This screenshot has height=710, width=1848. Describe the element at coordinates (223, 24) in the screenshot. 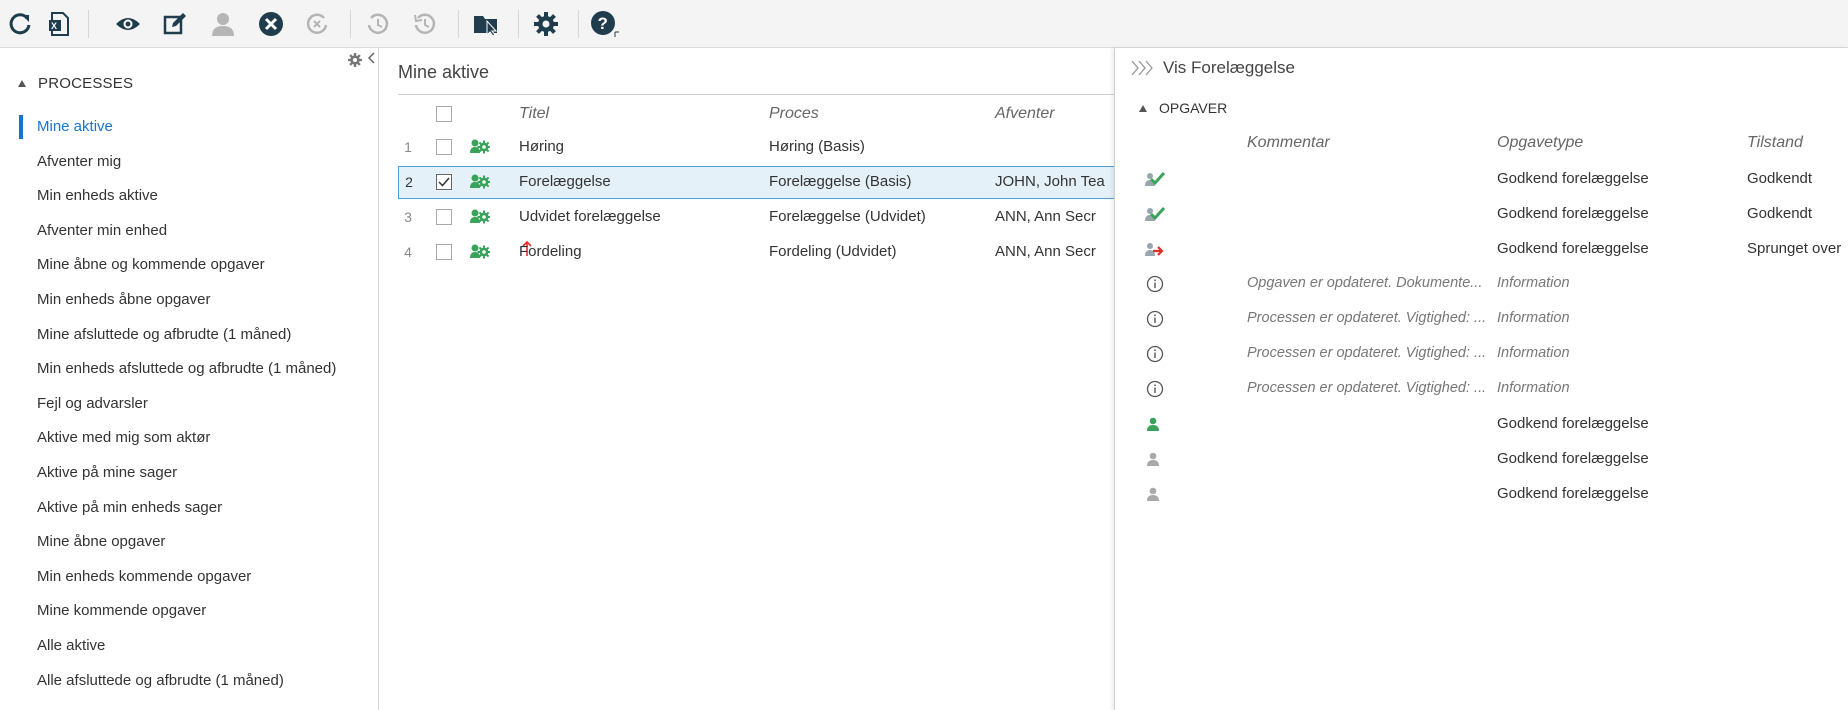

I see `user-icon` at that location.